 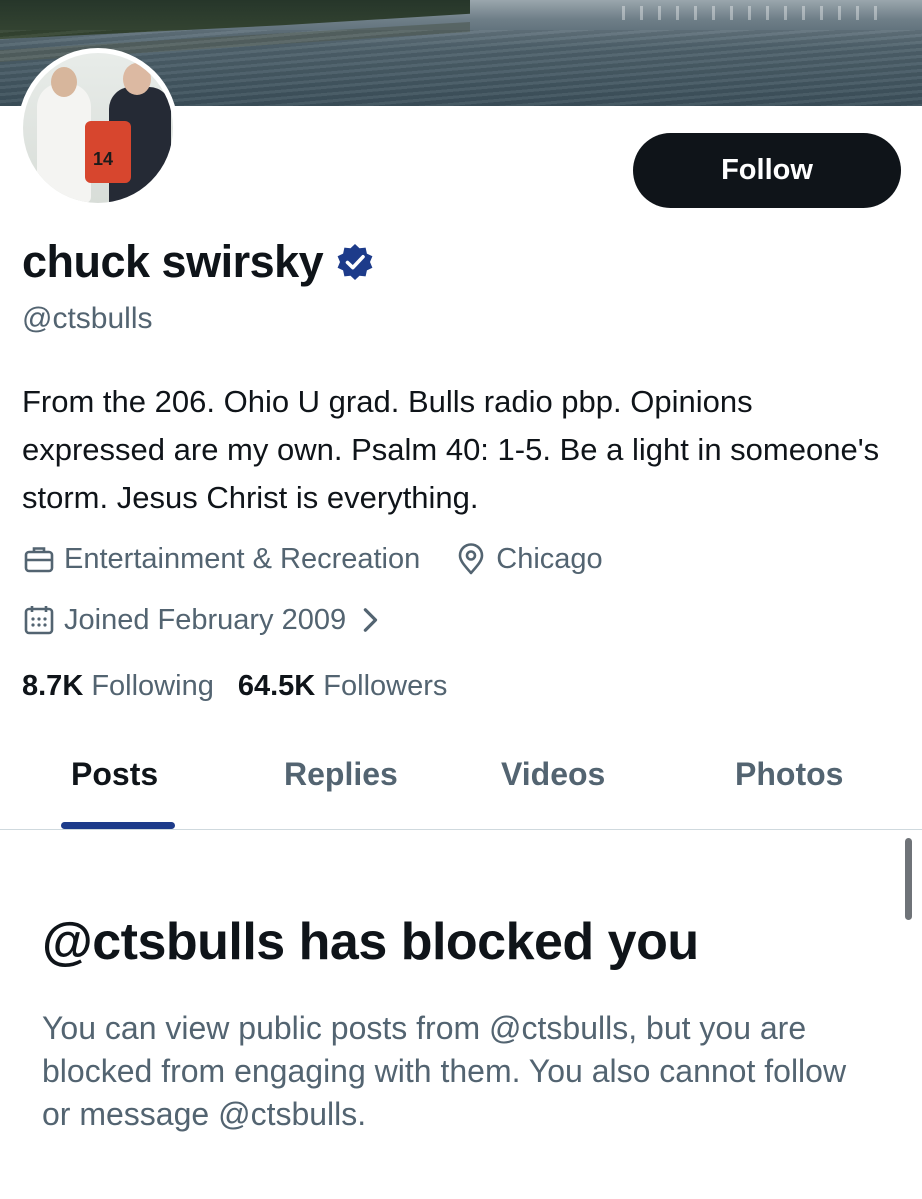 I want to click on profile-handle: @ctsbulls, so click(x=87, y=318).